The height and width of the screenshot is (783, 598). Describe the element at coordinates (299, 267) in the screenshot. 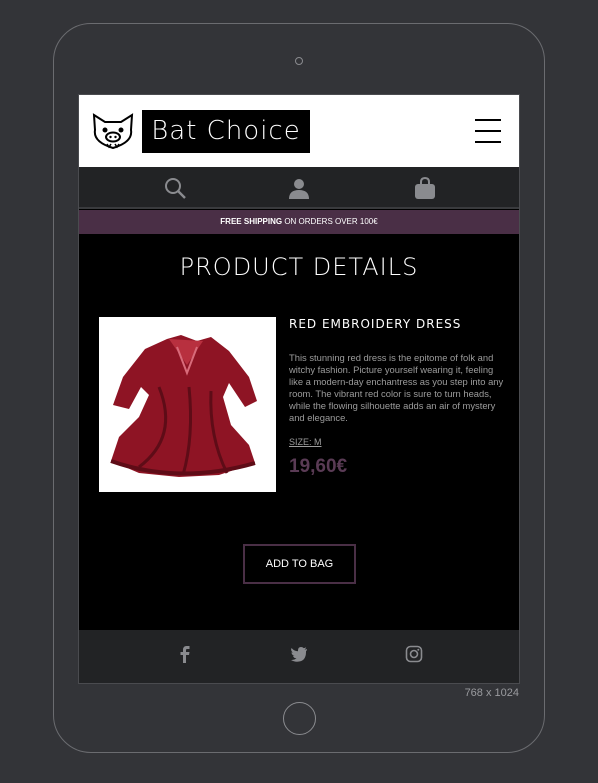

I see `page-title: PRODUCT DETAILS` at that location.